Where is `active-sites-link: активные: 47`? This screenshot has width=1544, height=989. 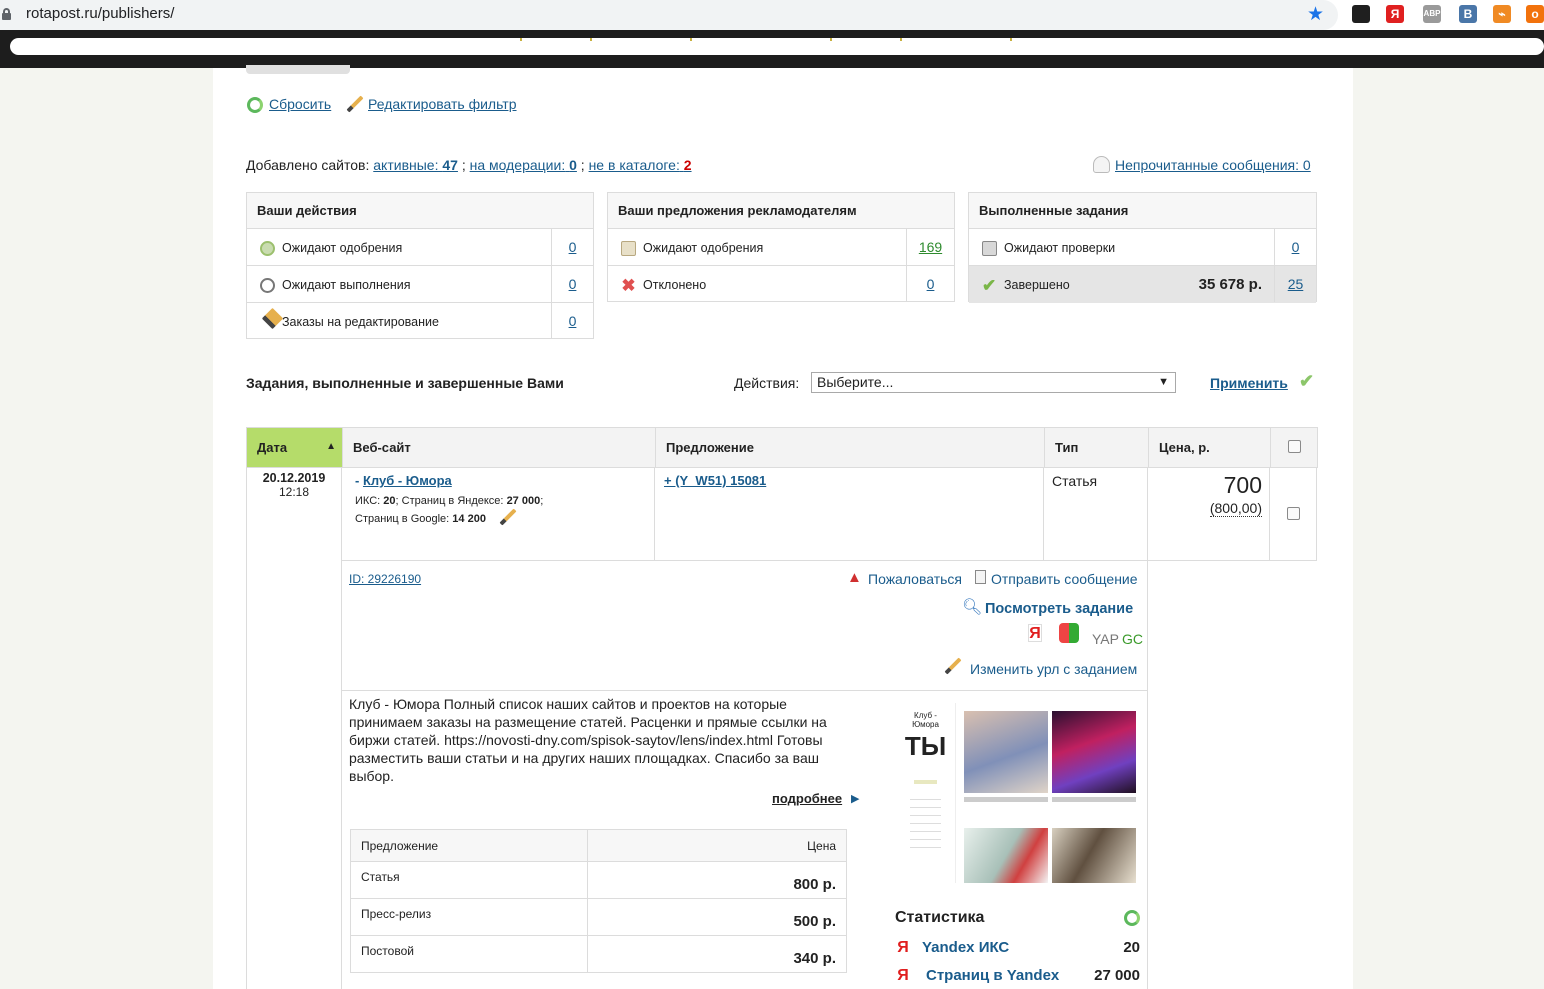 active-sites-link: активные: 47 is located at coordinates (415, 165).